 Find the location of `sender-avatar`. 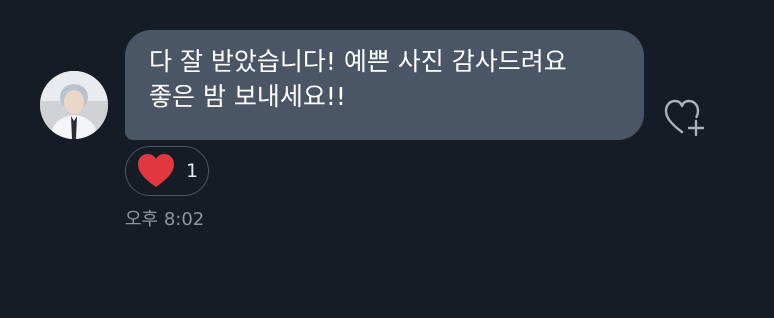

sender-avatar is located at coordinates (74, 105).